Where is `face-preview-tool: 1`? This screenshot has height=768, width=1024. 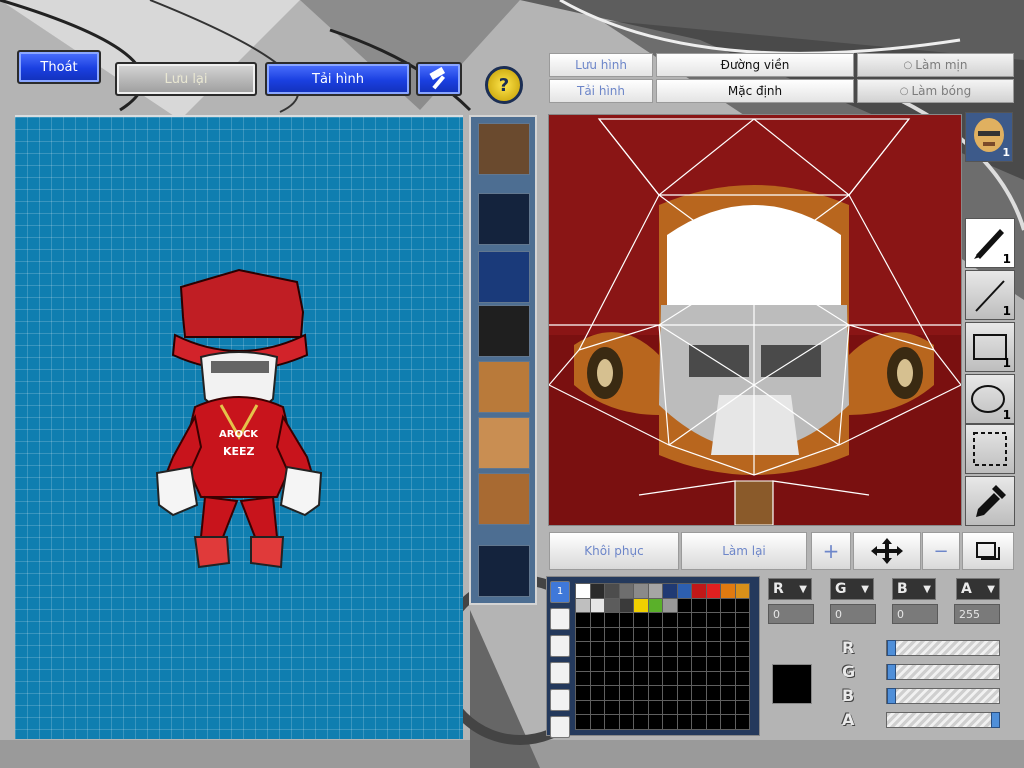 face-preview-tool: 1 is located at coordinates (989, 137).